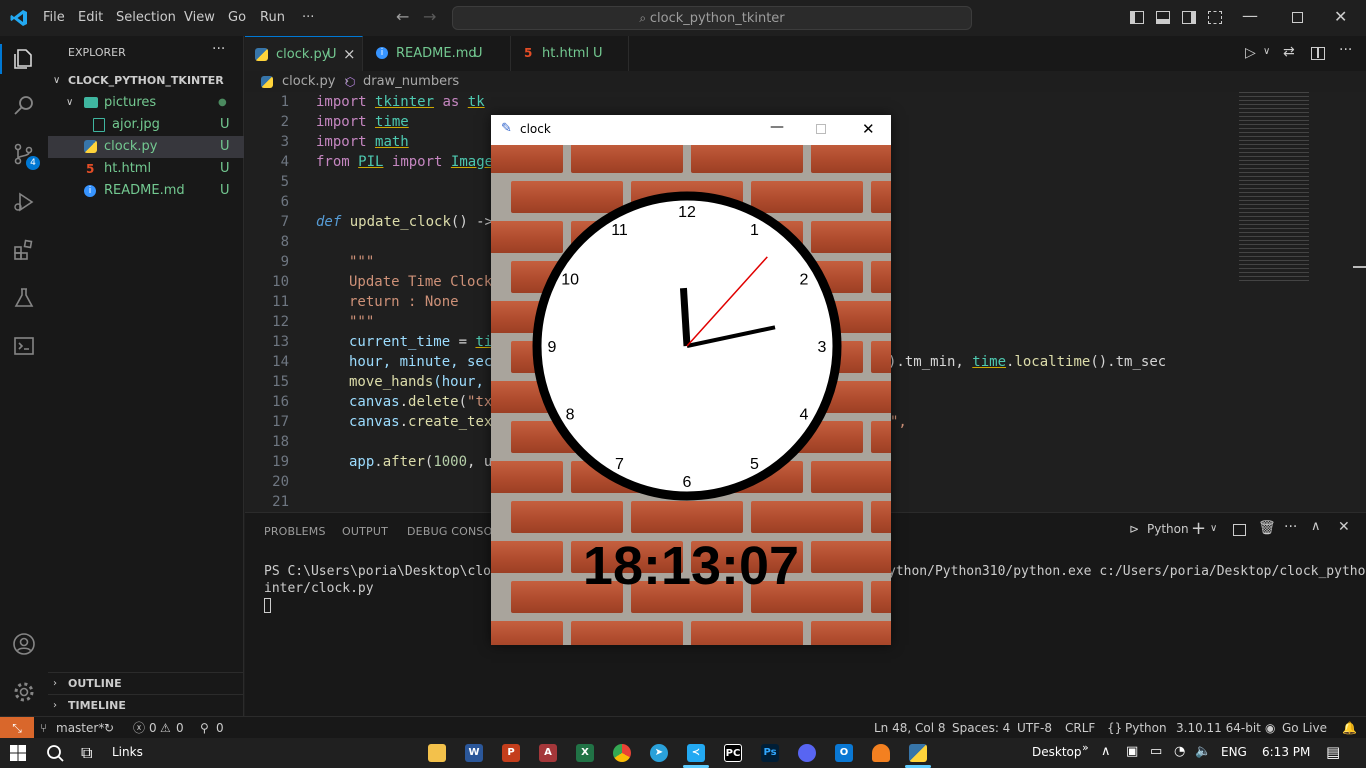  What do you see at coordinates (295, 531) in the screenshot?
I see `tab-problems: PROBLEMS` at bounding box center [295, 531].